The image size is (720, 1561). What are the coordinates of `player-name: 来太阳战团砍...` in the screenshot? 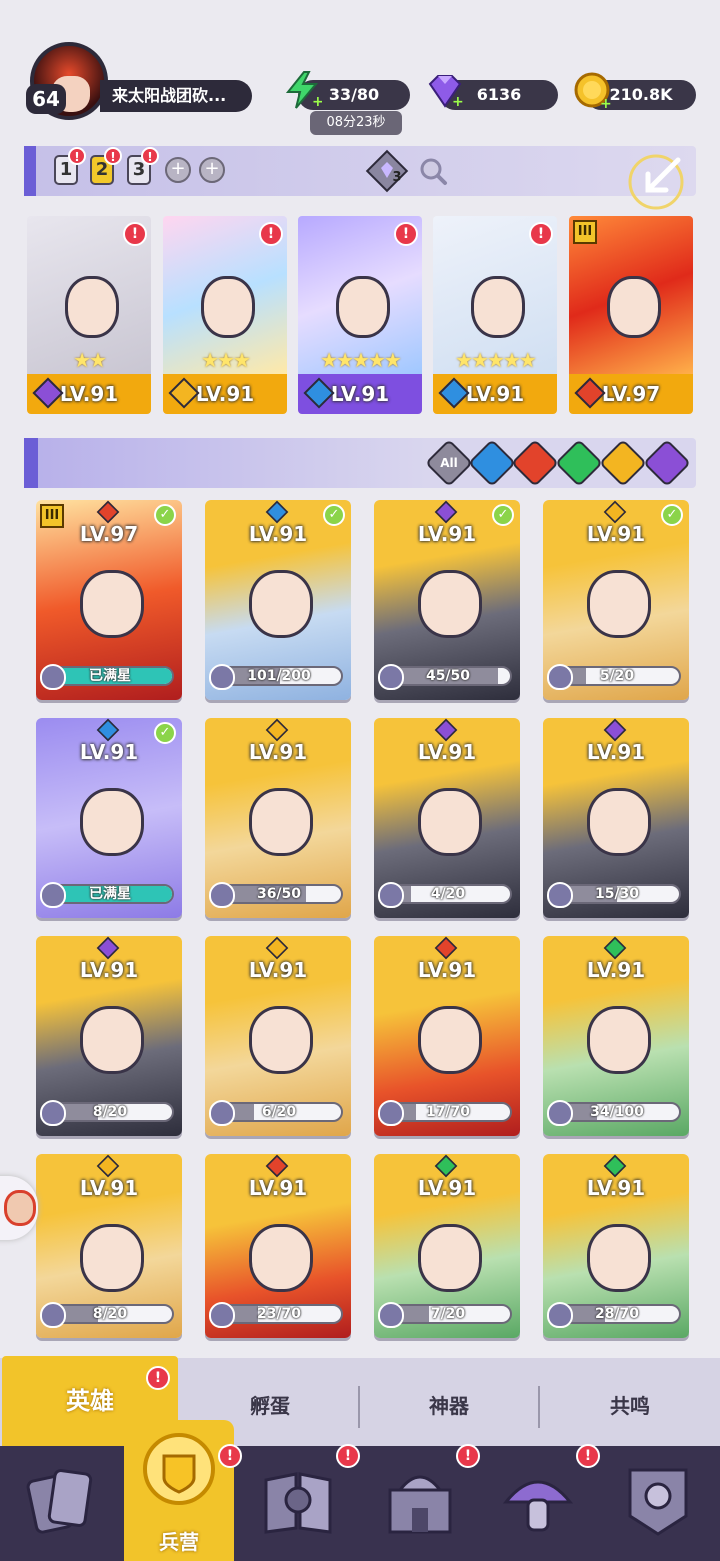 It's located at (176, 96).